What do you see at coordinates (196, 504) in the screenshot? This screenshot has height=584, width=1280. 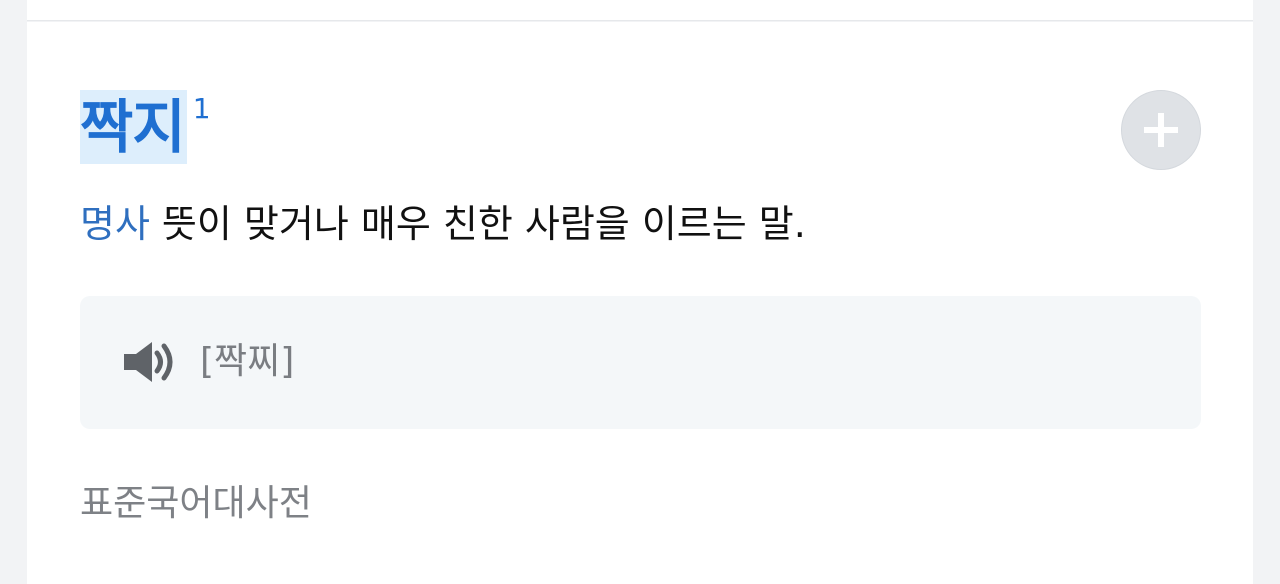 I see `dictionary-source: 표준국어대사전` at bounding box center [196, 504].